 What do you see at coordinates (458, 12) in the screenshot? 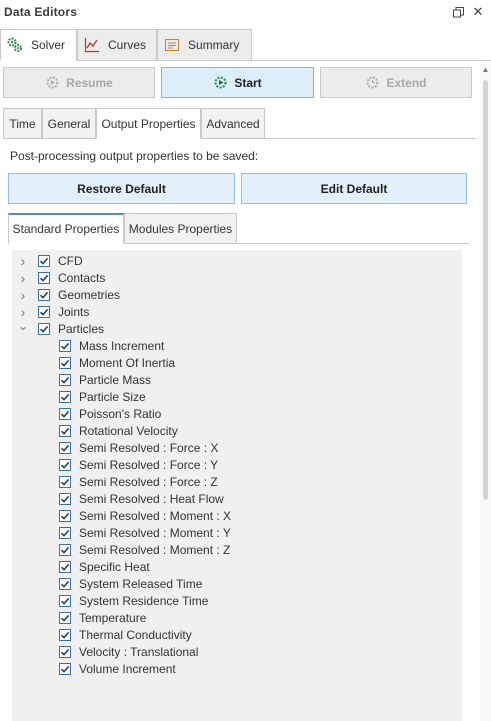
I see `restore-window-icon` at bounding box center [458, 12].